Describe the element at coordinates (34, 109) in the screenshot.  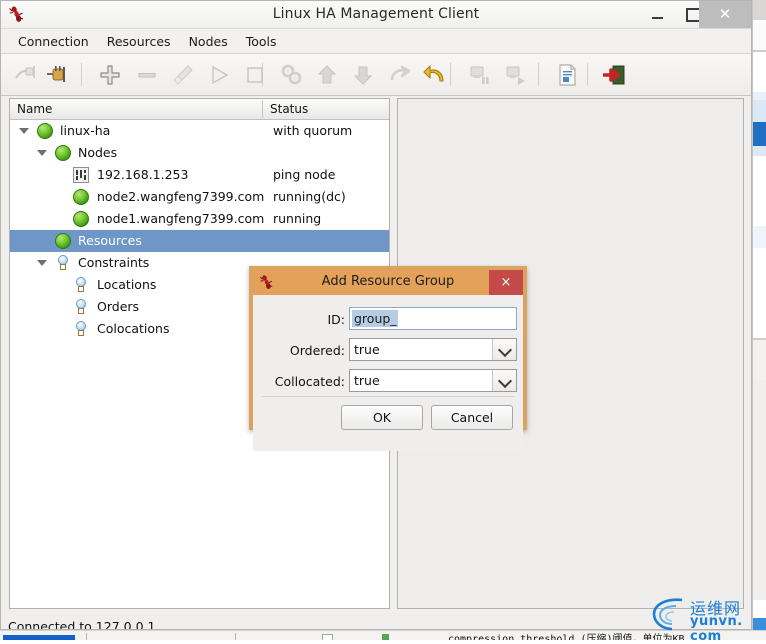
I see `column-header-name: Name` at that location.